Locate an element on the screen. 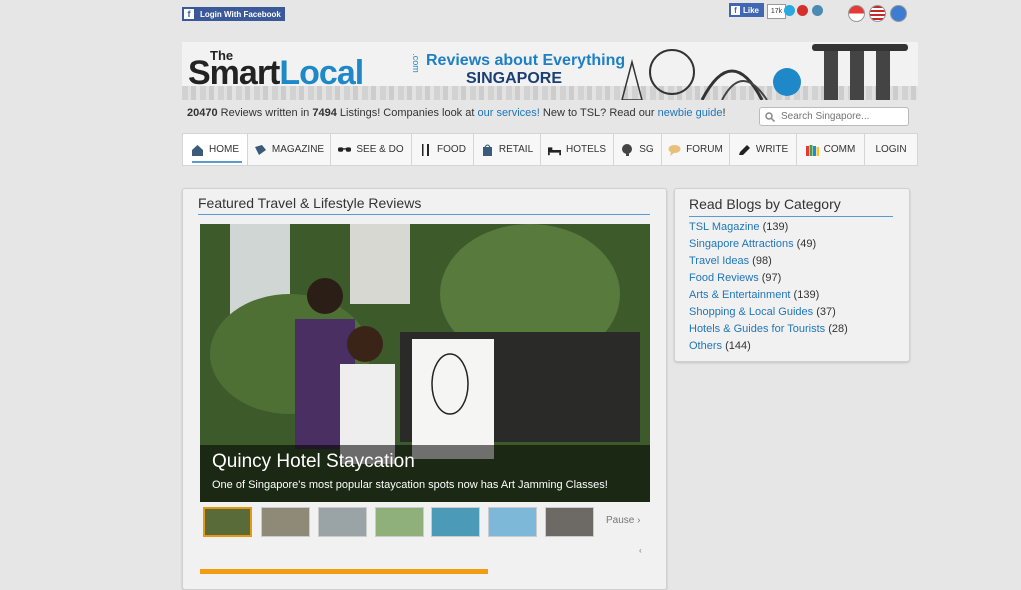  nav-sg: SG is located at coordinates (638, 149).